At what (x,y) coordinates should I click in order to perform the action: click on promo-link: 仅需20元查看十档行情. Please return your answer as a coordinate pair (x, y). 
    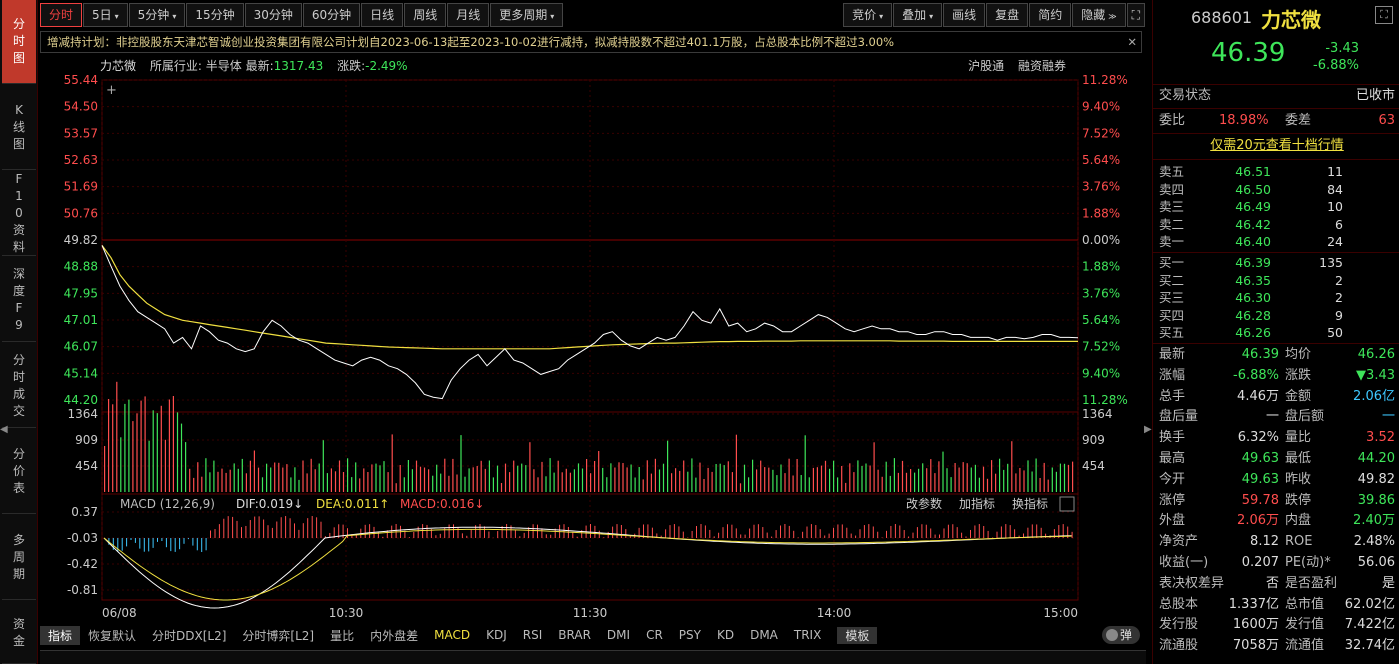
    Looking at the image, I should click on (1277, 146).